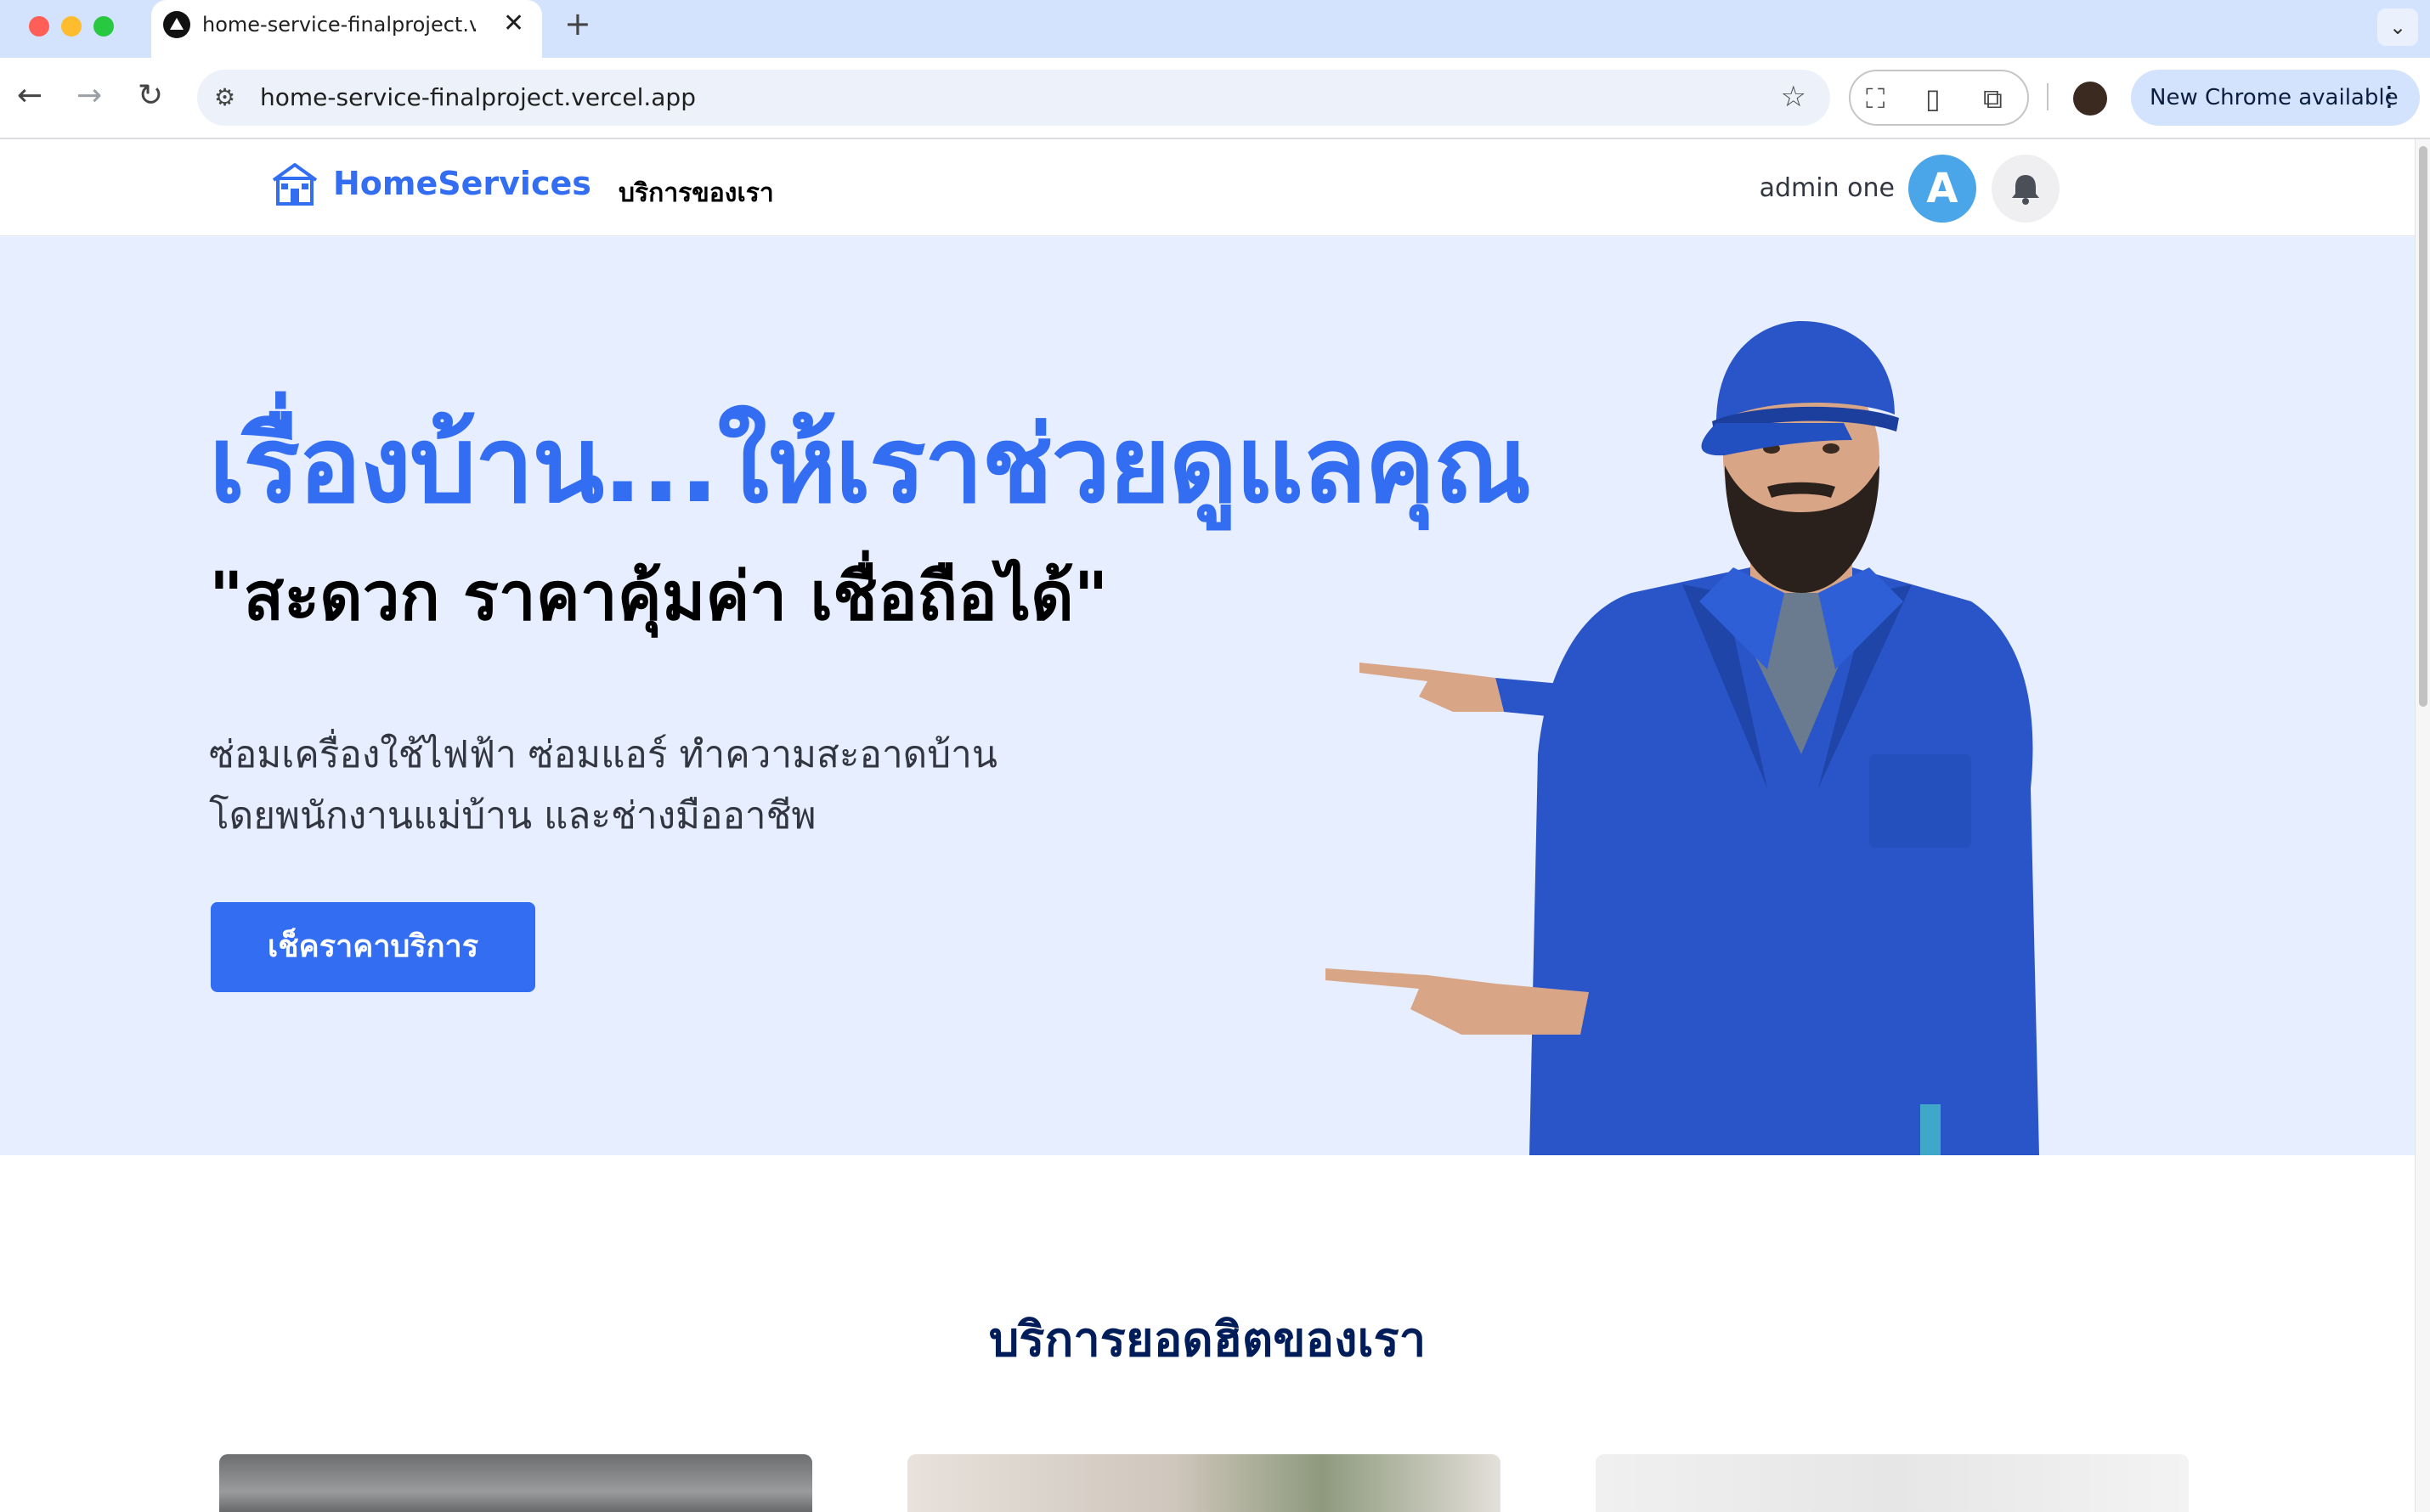 The height and width of the screenshot is (1512, 2430). What do you see at coordinates (1827, 188) in the screenshot?
I see `user-name: admin one` at bounding box center [1827, 188].